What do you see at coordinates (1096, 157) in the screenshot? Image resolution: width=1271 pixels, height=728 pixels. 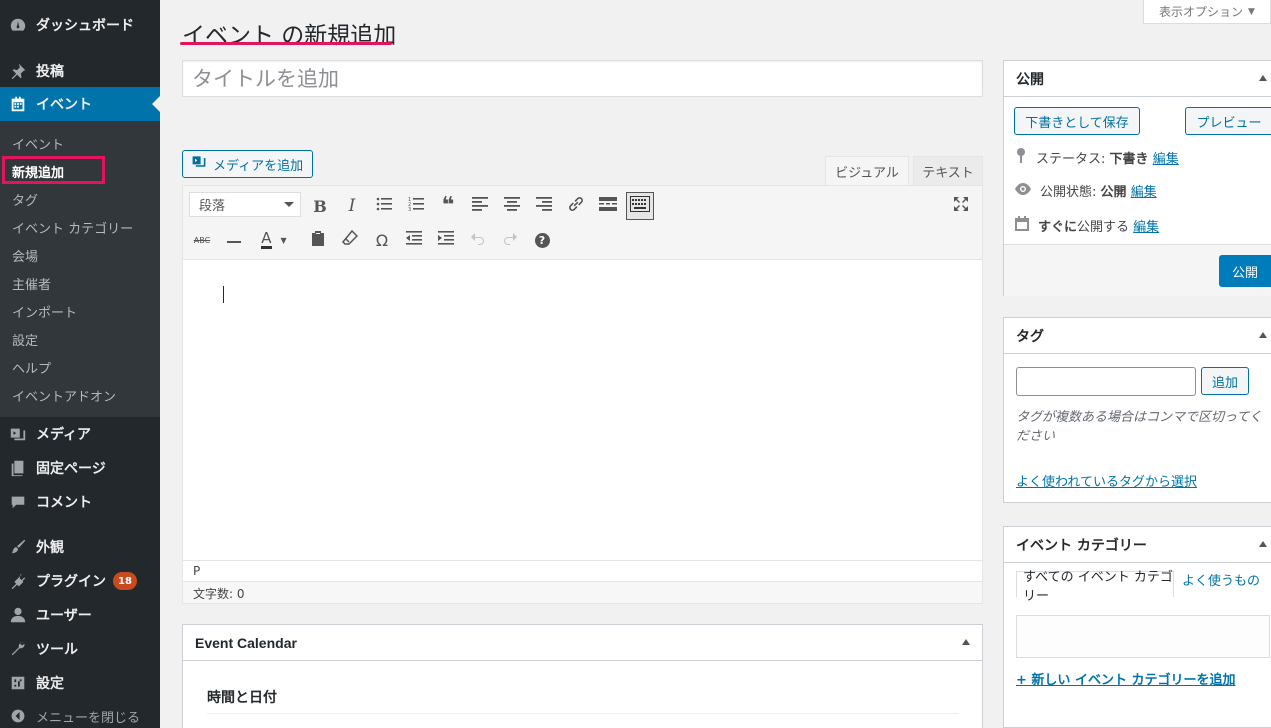 I see `post-status-row: ステータス: 下書き 編集` at bounding box center [1096, 157].